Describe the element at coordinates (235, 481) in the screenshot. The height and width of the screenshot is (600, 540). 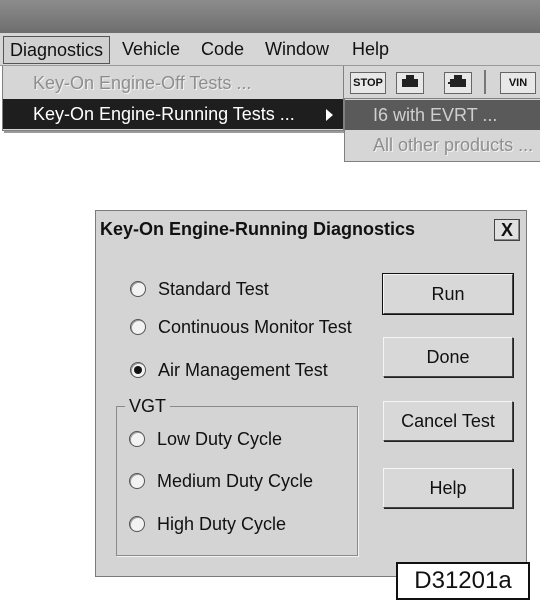
I see `radio-label: Medium Duty Cycle` at that location.